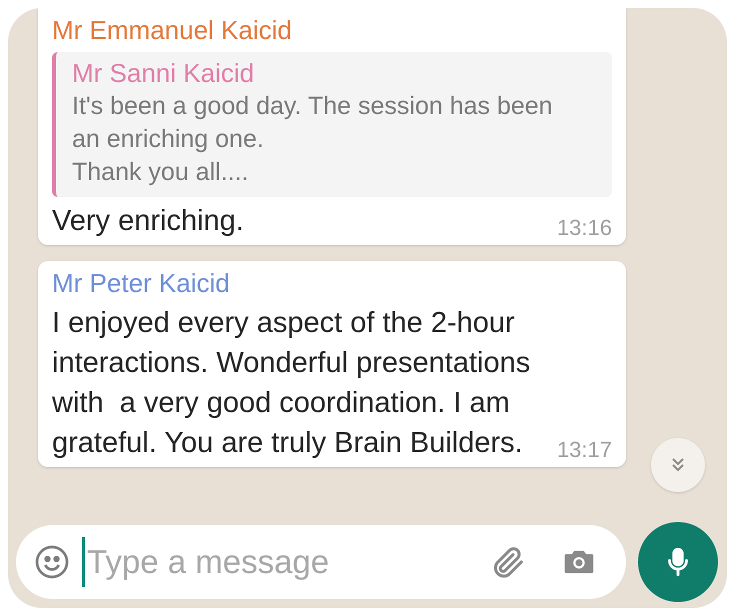 The width and height of the screenshot is (735, 616). I want to click on sender-name: Mr Peter Kaicid, so click(141, 283).